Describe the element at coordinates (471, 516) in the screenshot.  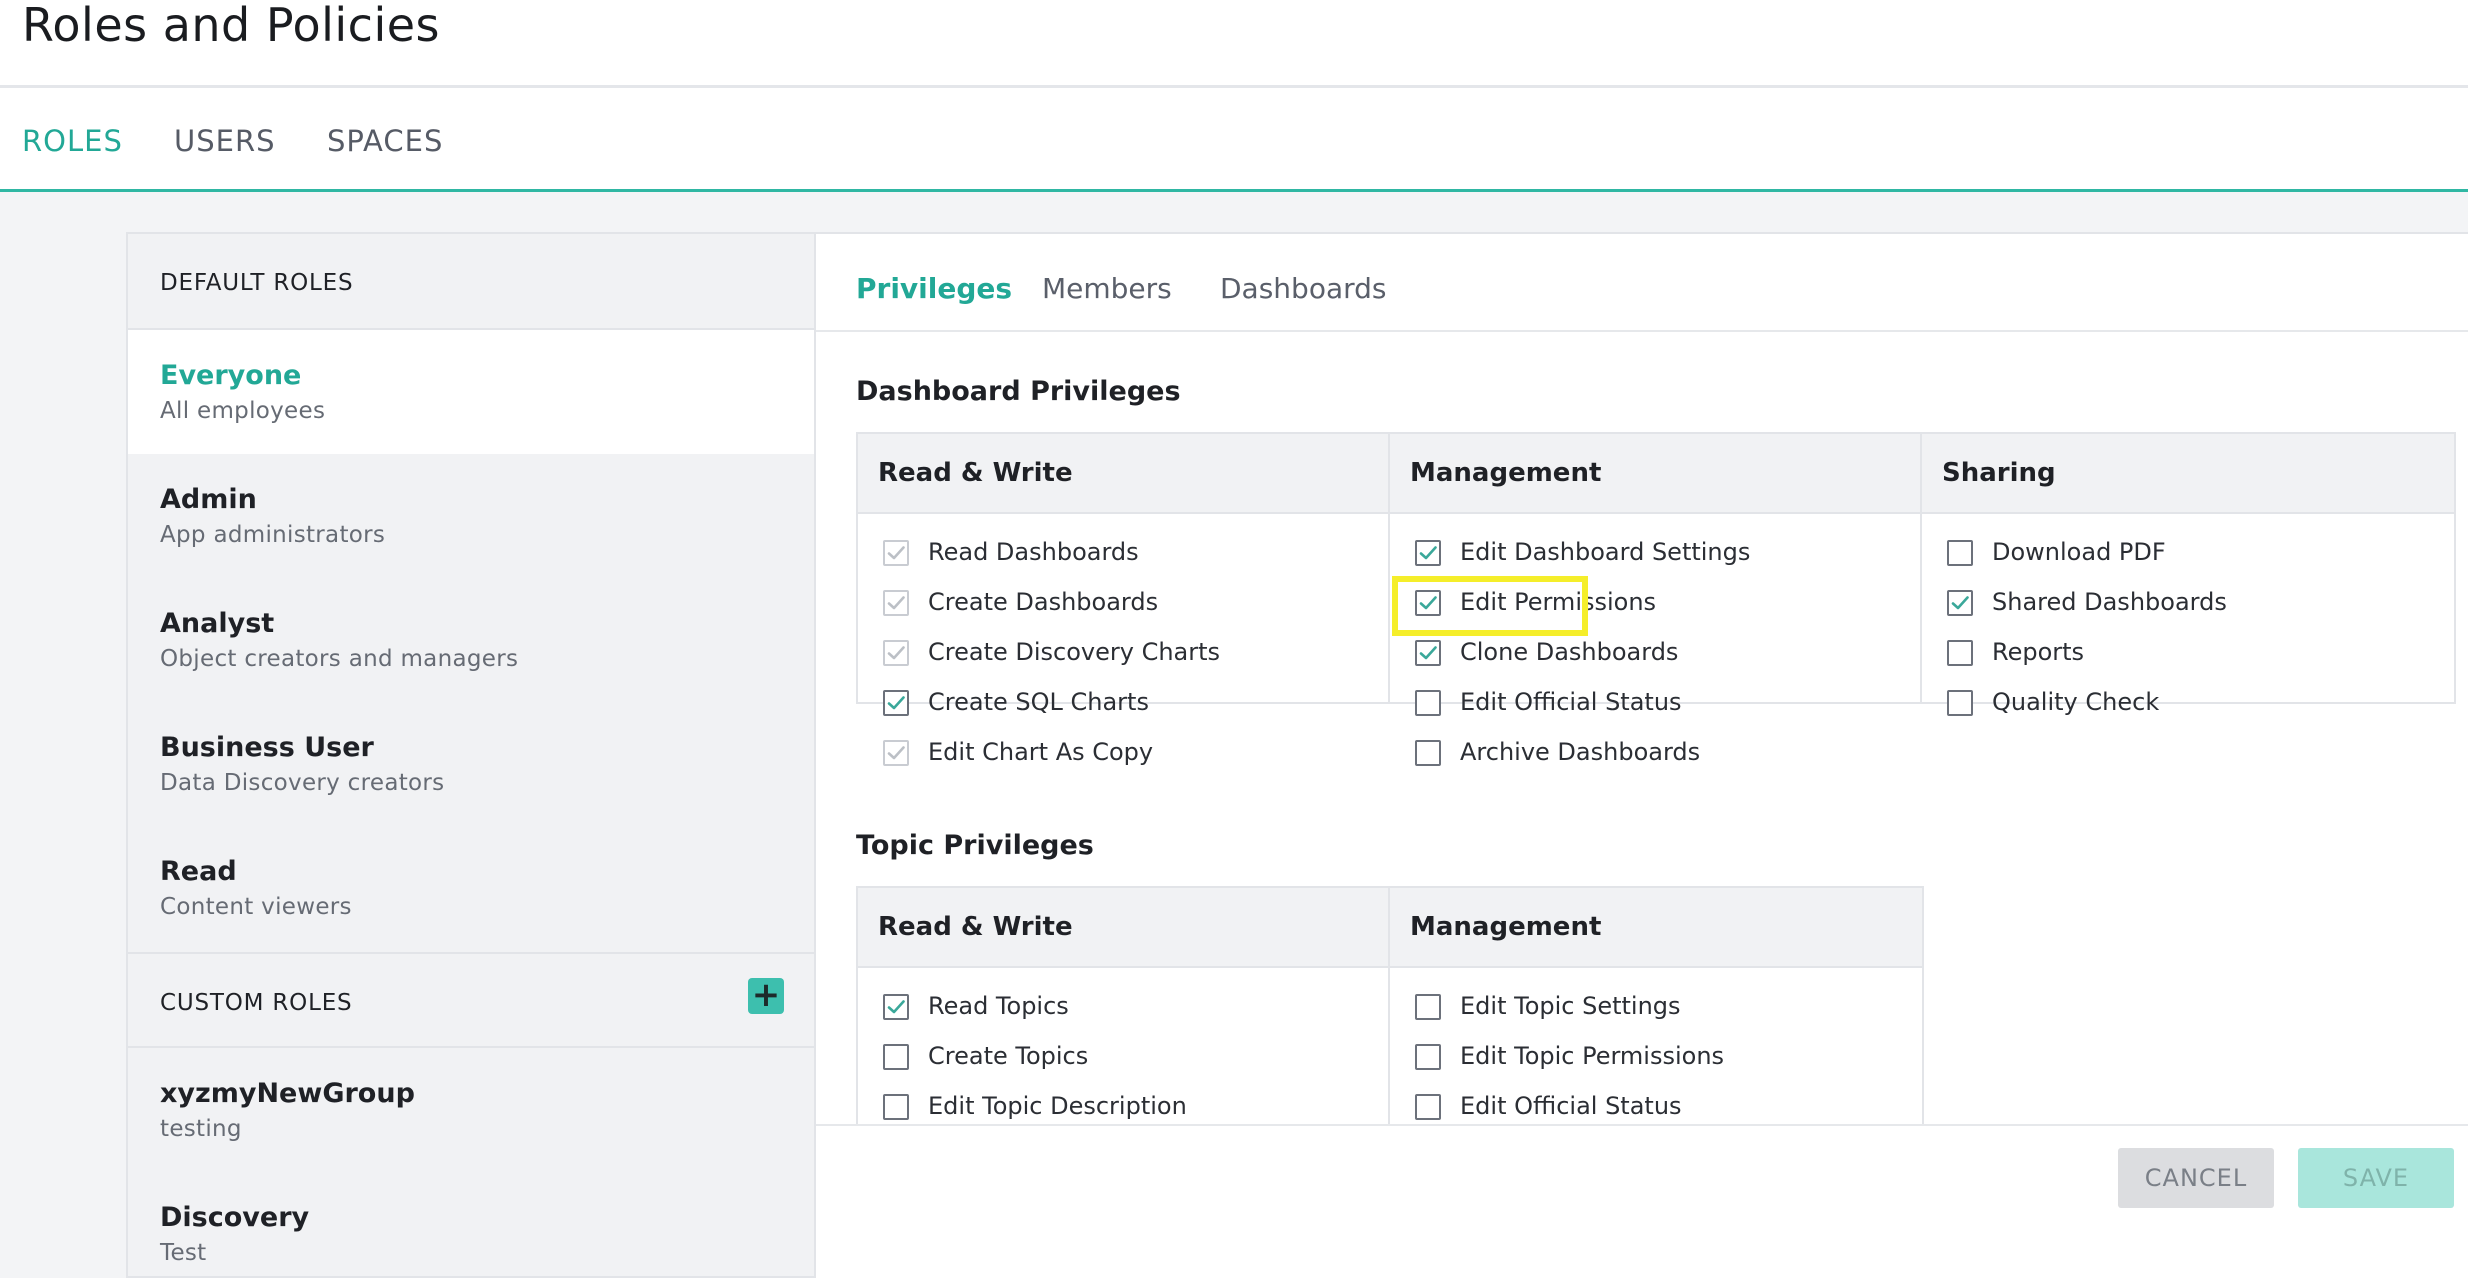
I see `role-item-admin: Admin App administrators` at that location.